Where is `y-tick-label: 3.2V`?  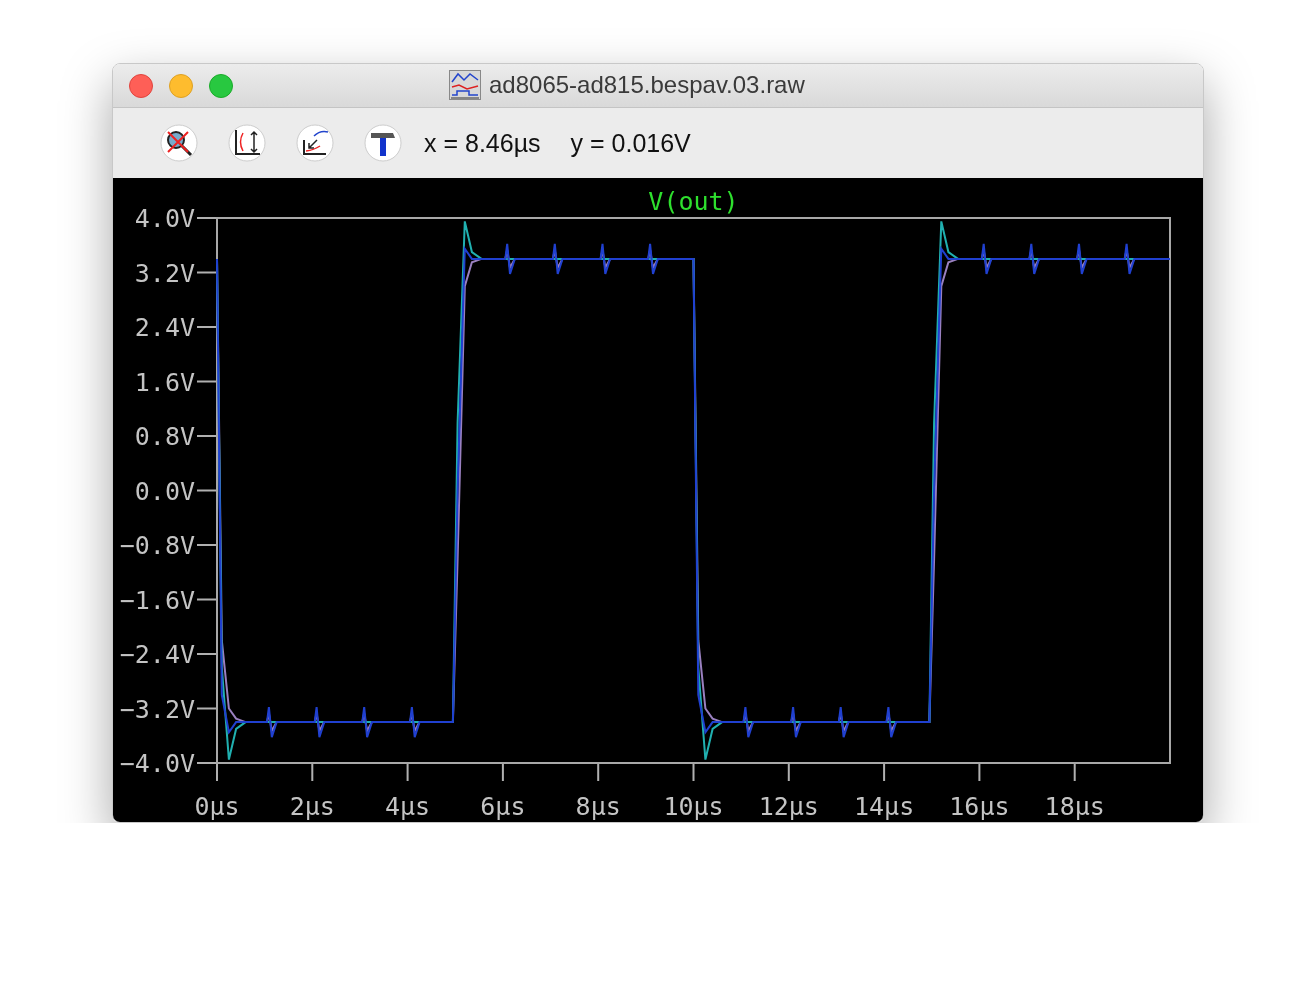
y-tick-label: 3.2V is located at coordinates (164, 273).